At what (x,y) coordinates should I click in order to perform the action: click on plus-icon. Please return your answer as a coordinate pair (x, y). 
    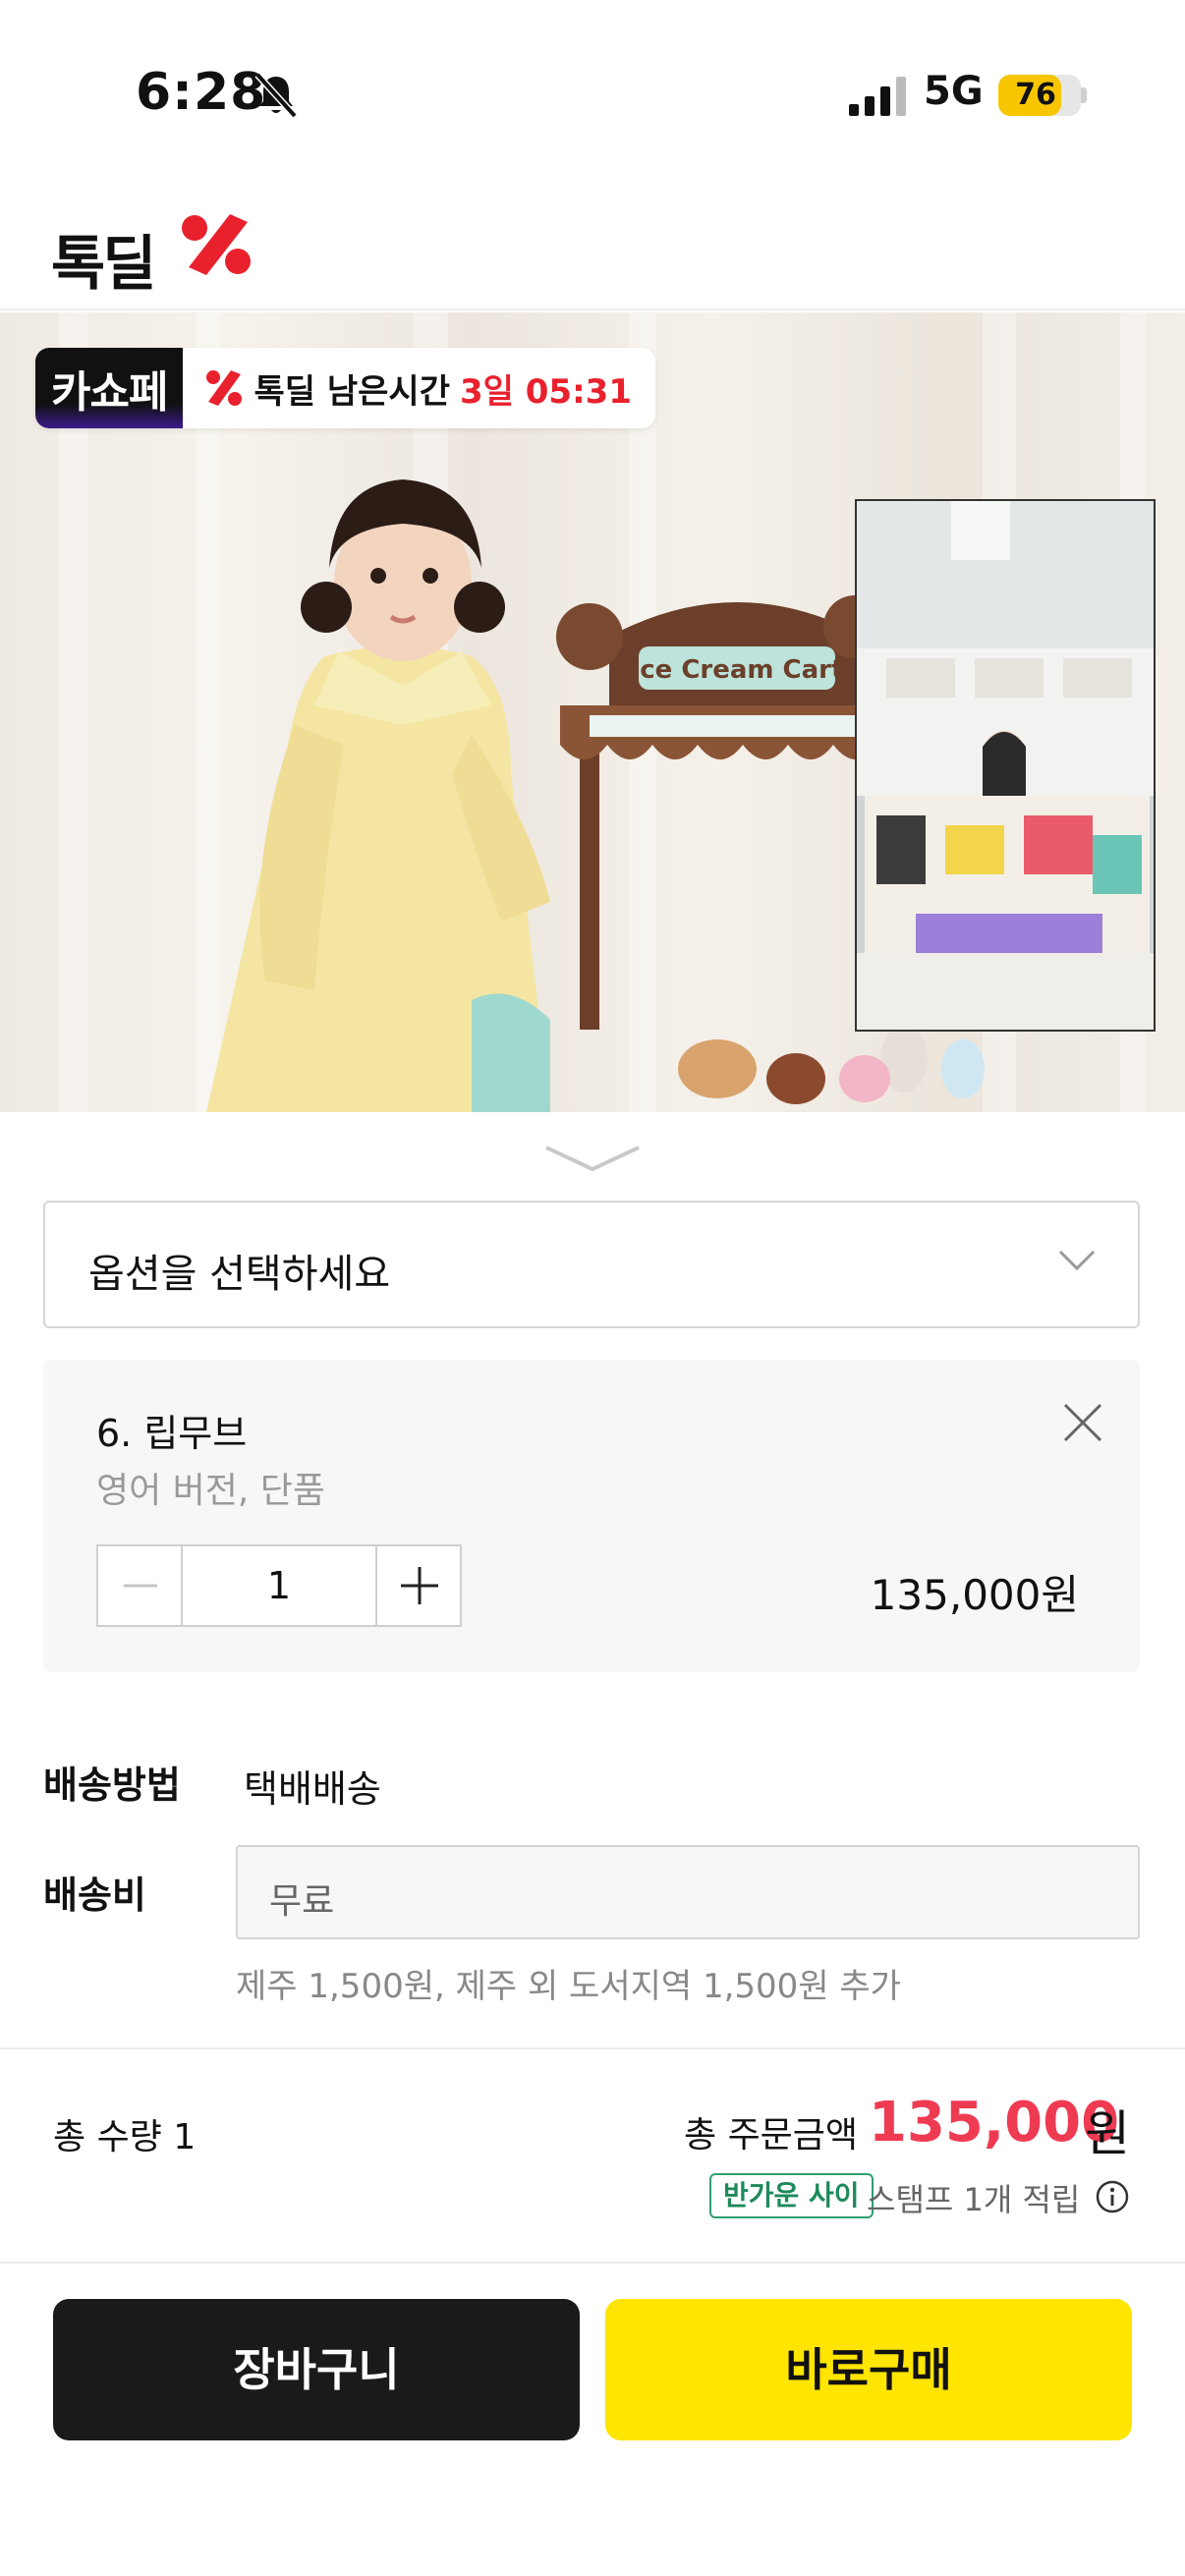
    Looking at the image, I should click on (419, 1585).